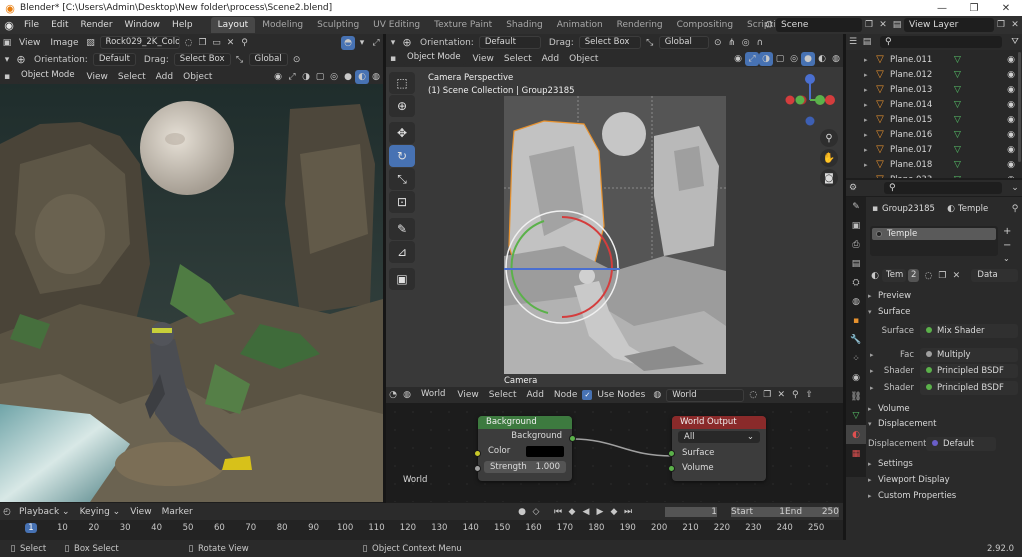  What do you see at coordinates (945, 495) in the screenshot?
I see `custom-properties-section: ▸ Custom Properties` at bounding box center [945, 495].